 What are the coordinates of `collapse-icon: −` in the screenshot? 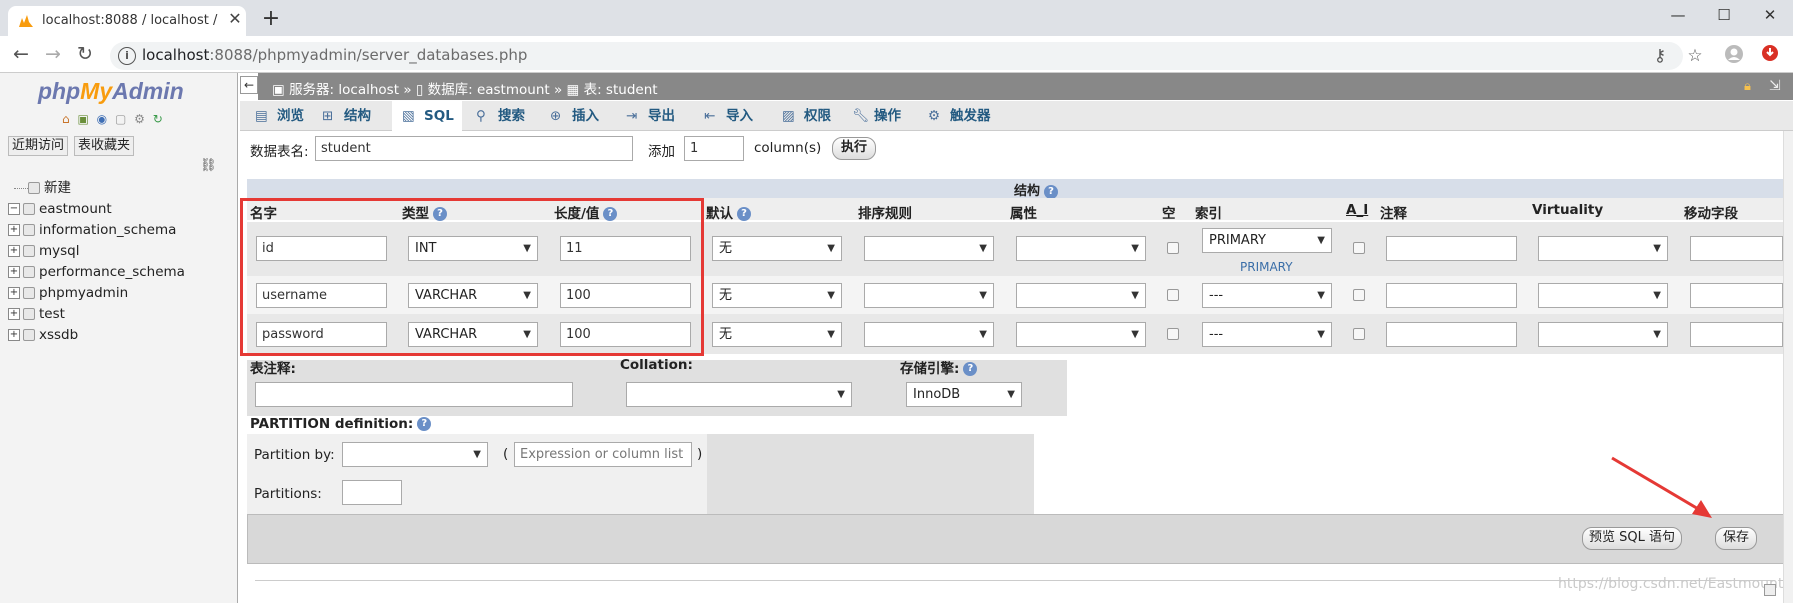 It's located at (14, 209).